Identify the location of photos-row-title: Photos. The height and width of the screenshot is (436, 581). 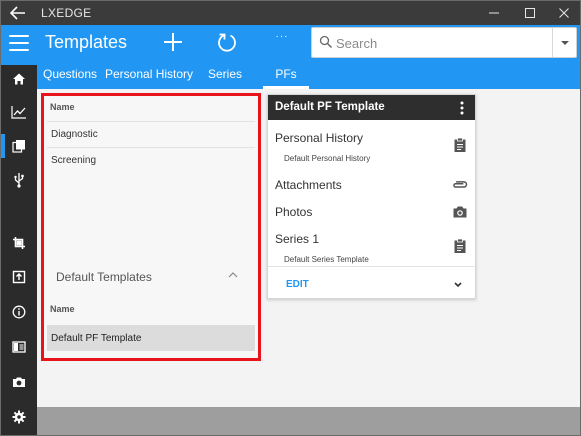
(293, 212).